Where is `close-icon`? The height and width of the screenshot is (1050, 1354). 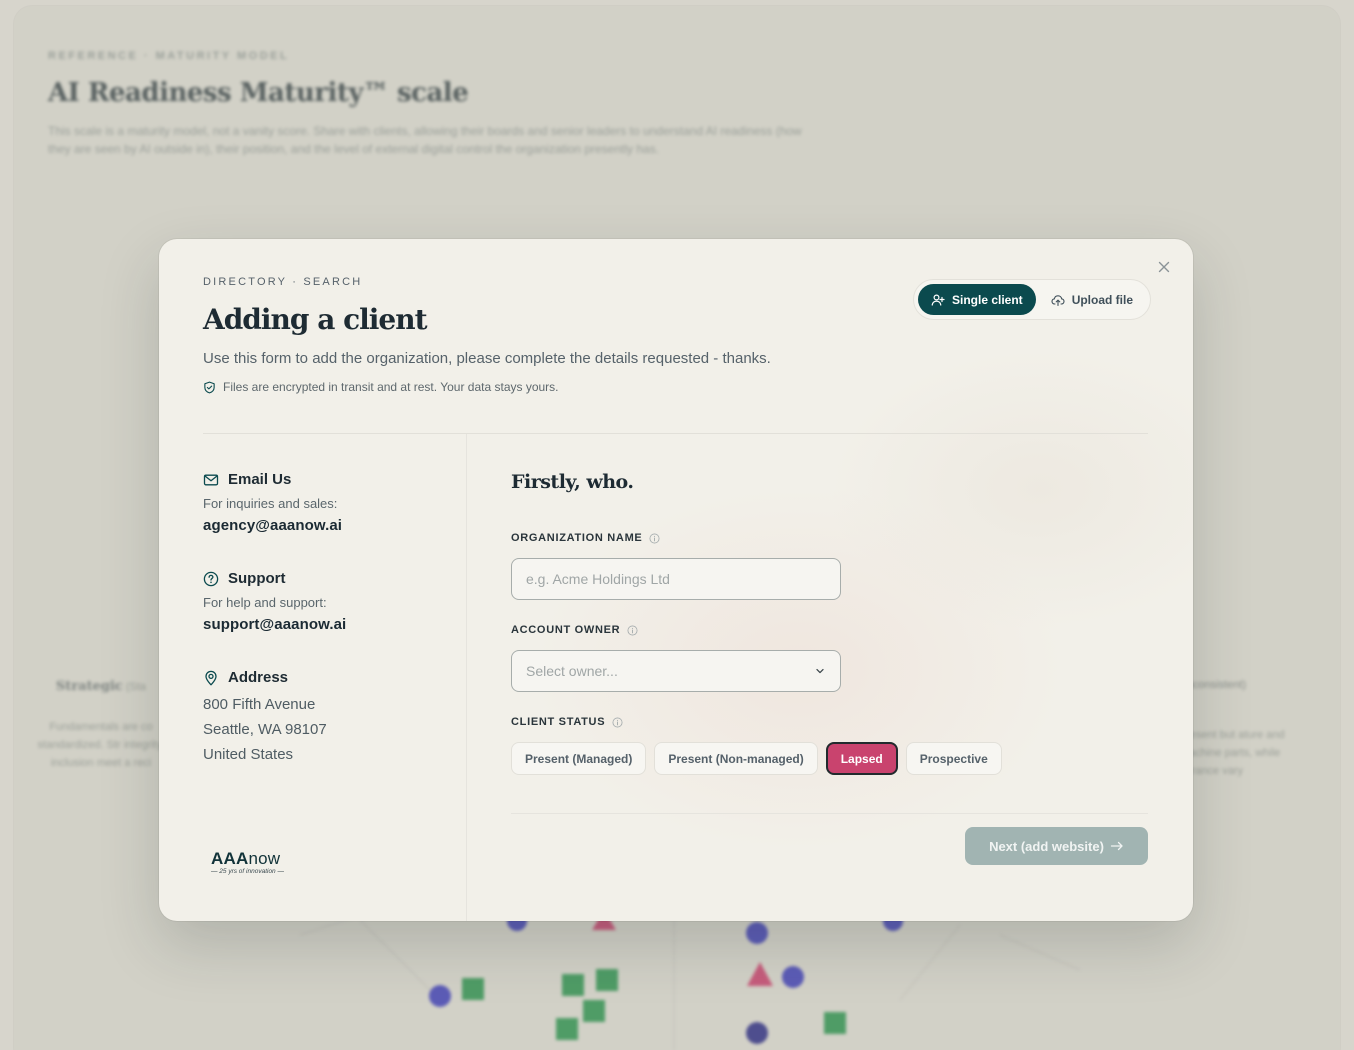
close-icon is located at coordinates (1164, 267).